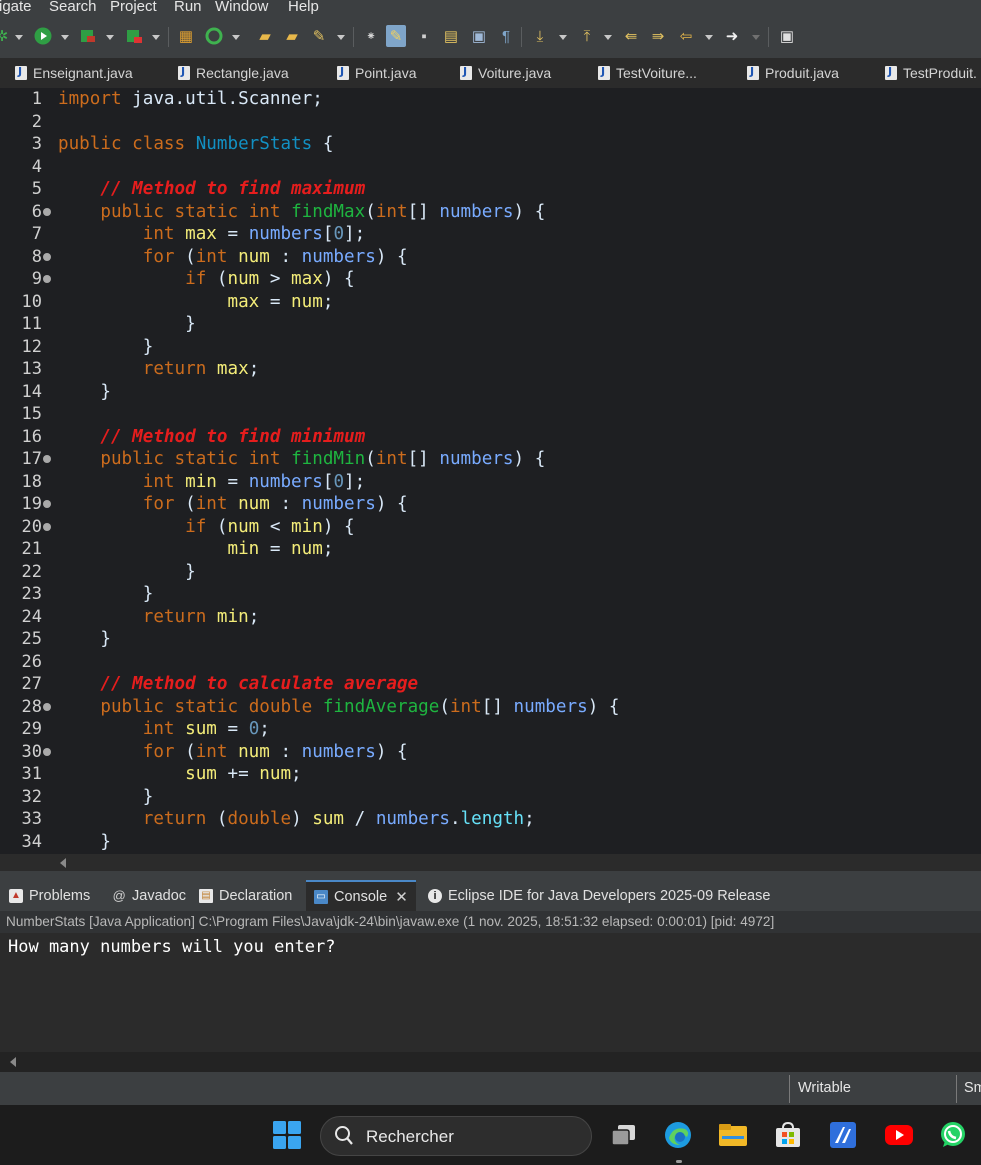 The height and width of the screenshot is (1165, 981). Describe the element at coordinates (296, 819) in the screenshot. I see `code-line: return (double) sum / numbers.length;` at that location.